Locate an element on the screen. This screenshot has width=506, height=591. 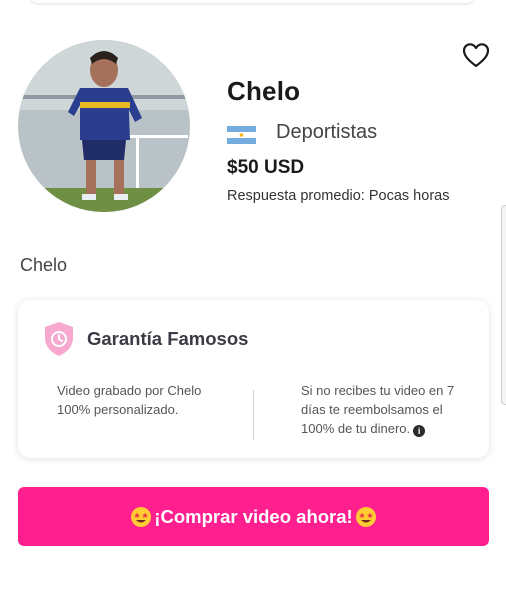
guarantee-title: Garantía Famosos is located at coordinates (168, 338).